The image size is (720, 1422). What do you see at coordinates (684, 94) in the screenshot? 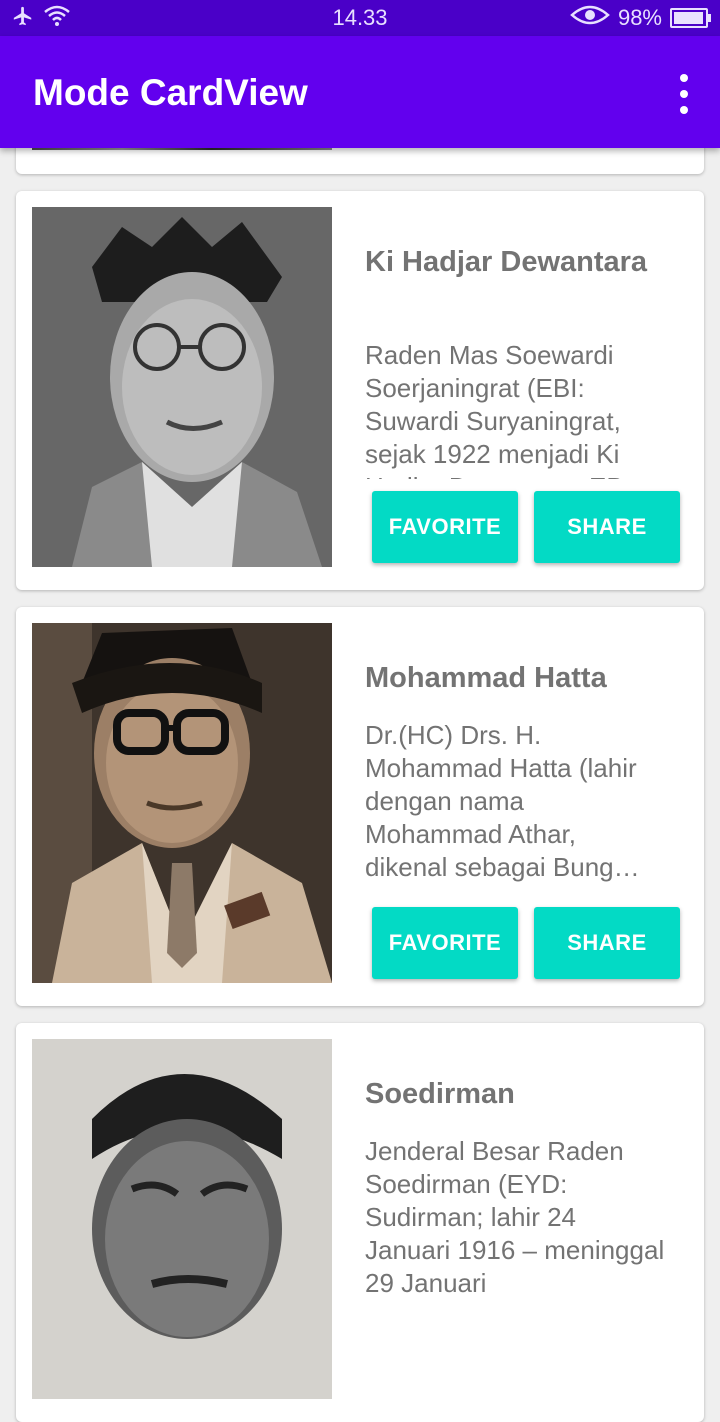
I see `more-vert-icon` at bounding box center [684, 94].